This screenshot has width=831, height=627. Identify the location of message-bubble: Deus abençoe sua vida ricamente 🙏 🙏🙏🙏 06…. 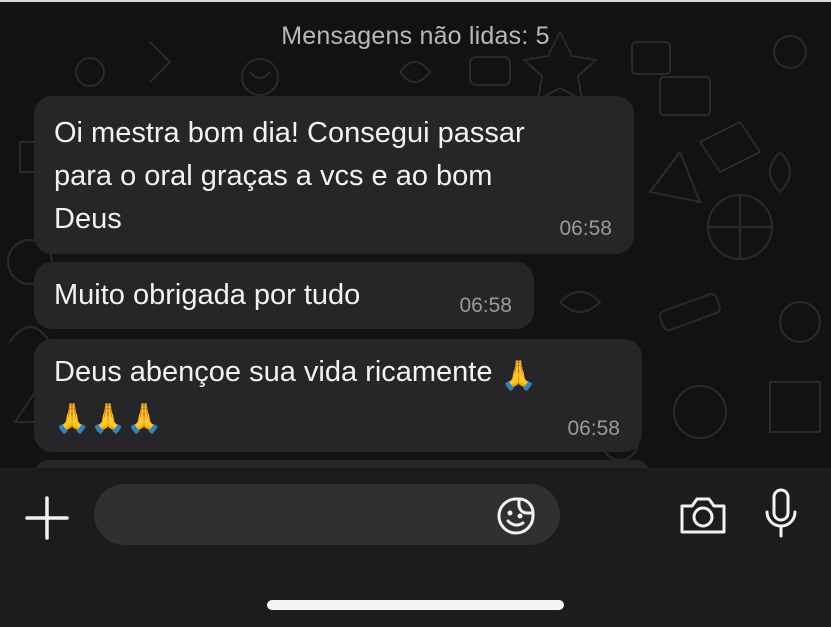
(338, 395).